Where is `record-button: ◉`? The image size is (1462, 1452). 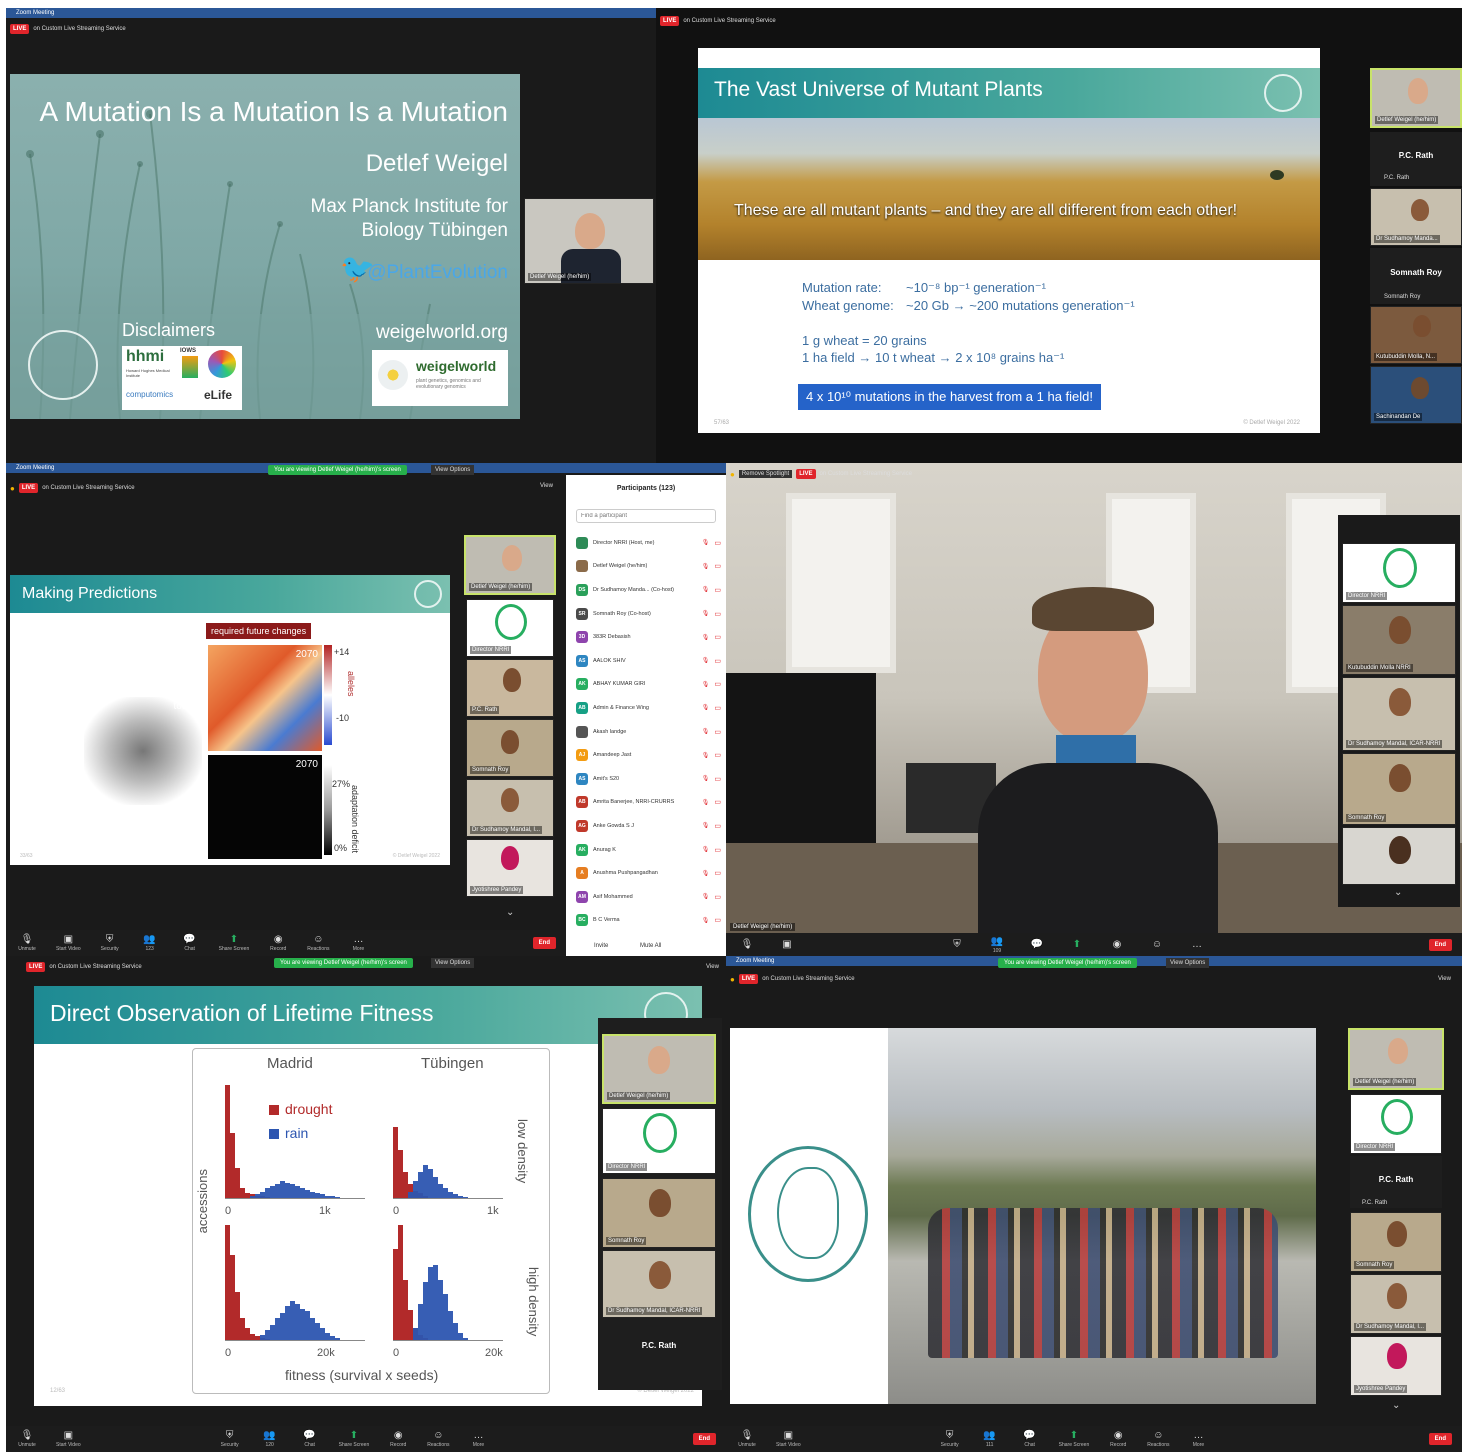
record-button: ◉ is located at coordinates (1117, 945).